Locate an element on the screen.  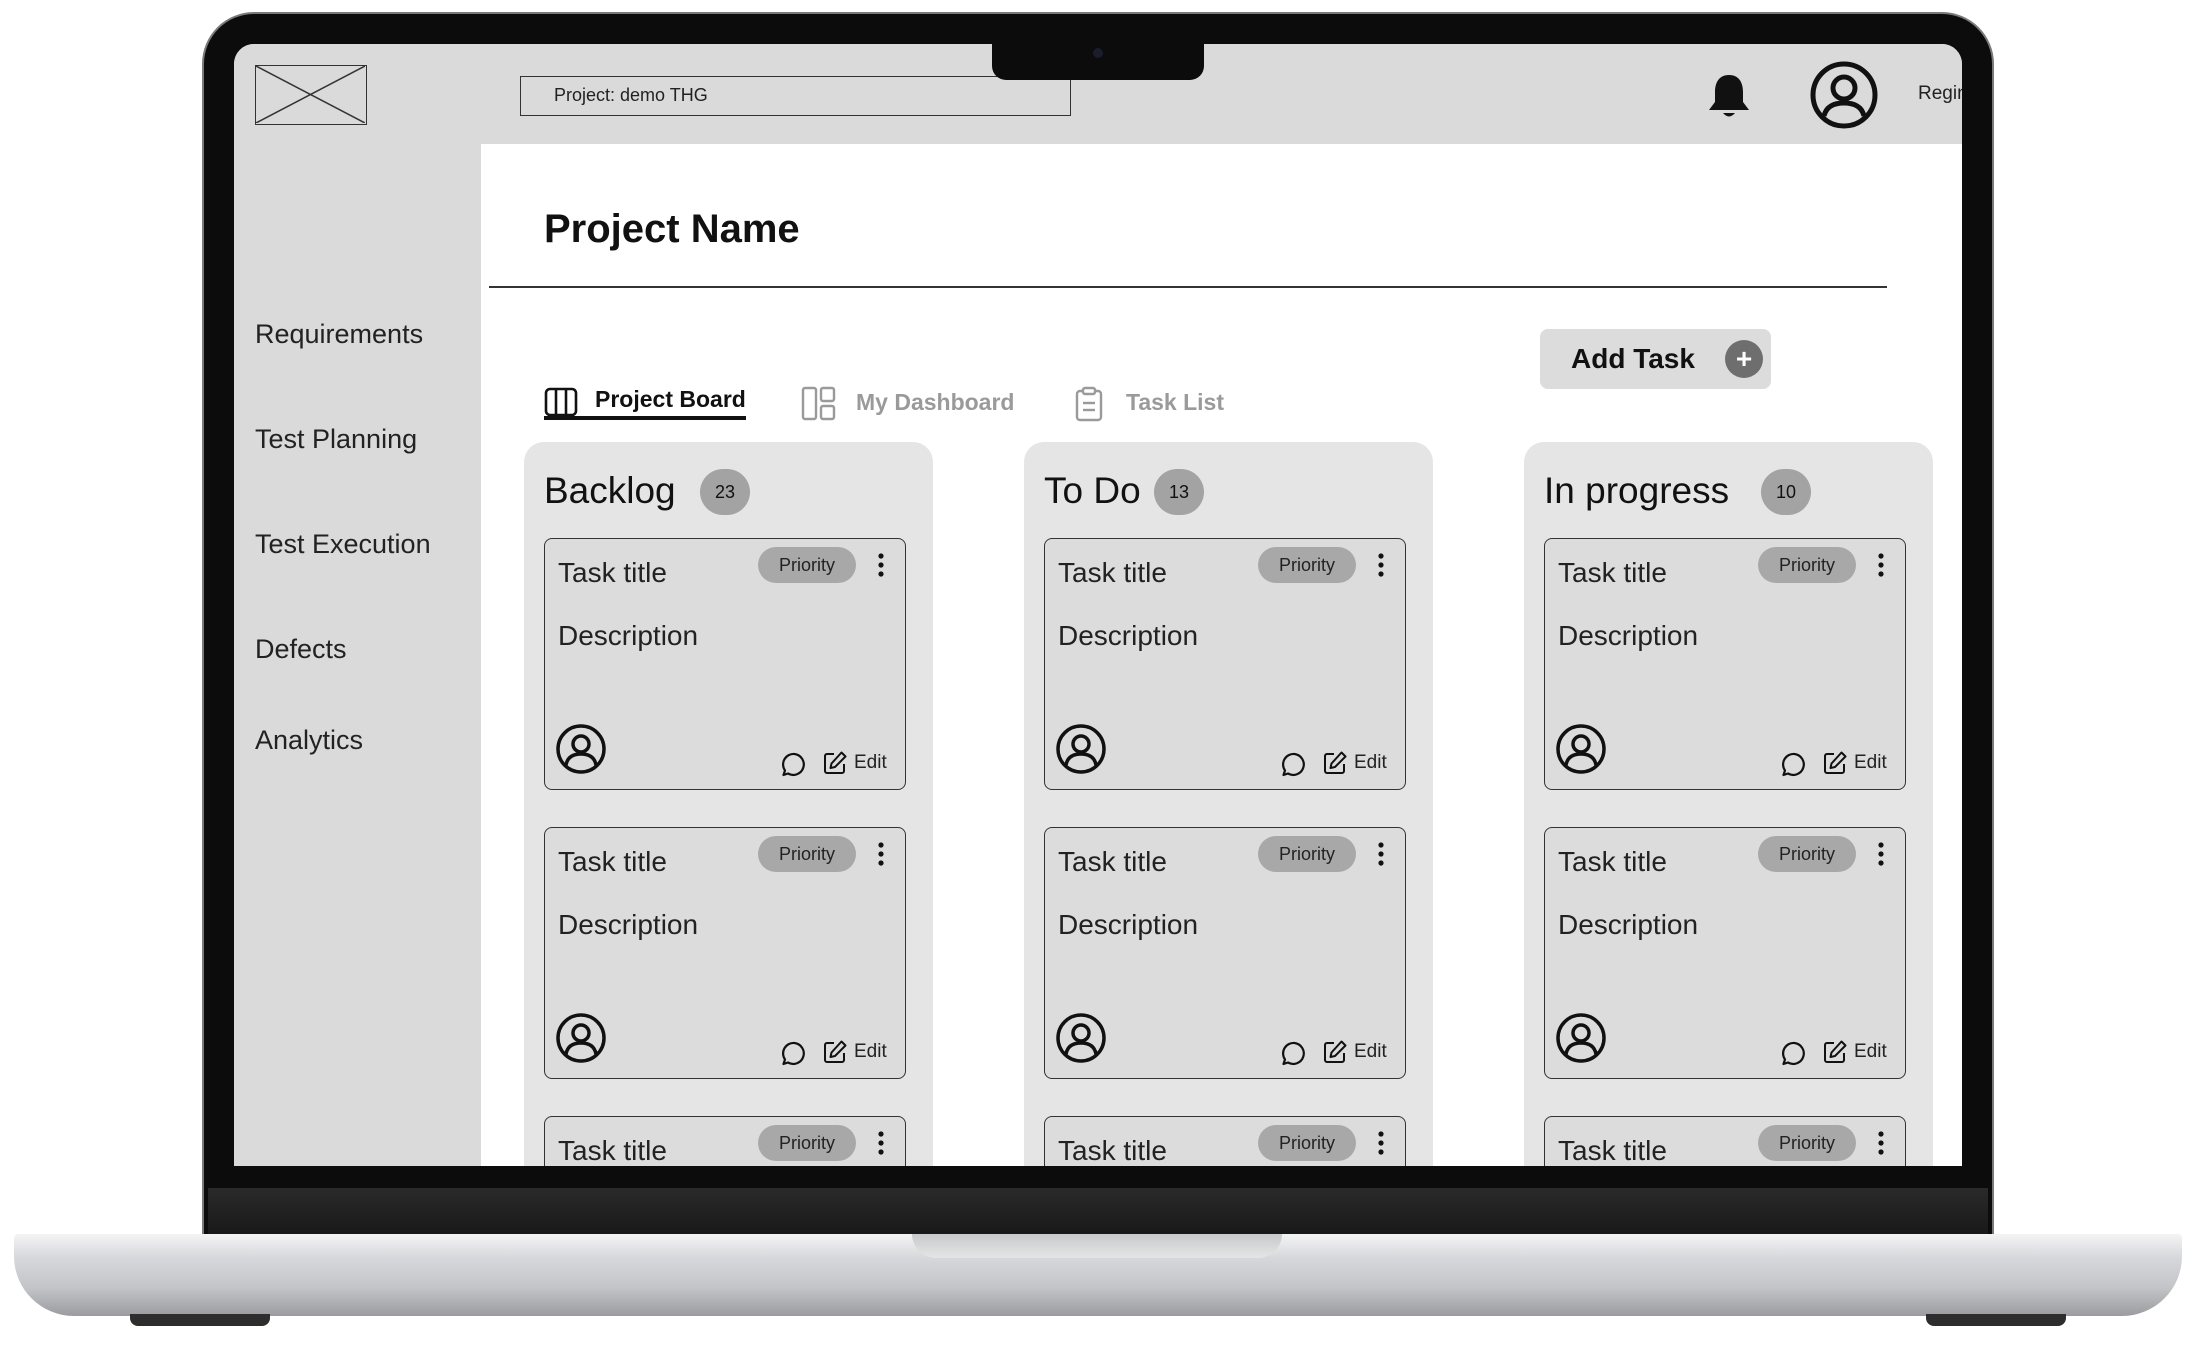
tab-my-dashboard: My Dashboard is located at coordinates (916, 404).